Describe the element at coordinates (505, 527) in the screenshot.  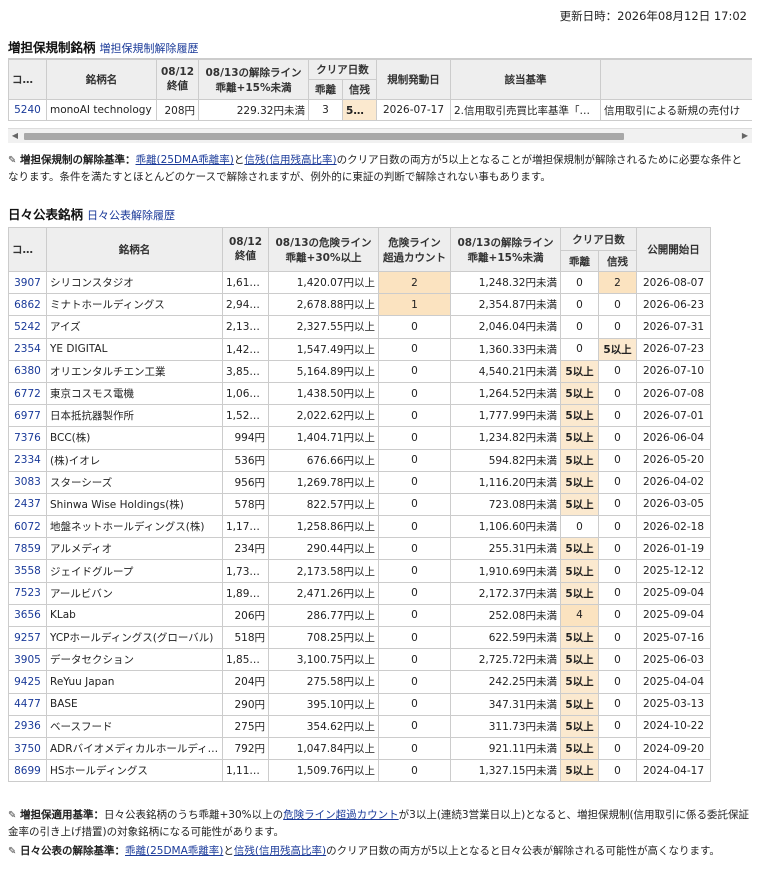
I see `cell-release-line: 1,106.60円未満` at that location.